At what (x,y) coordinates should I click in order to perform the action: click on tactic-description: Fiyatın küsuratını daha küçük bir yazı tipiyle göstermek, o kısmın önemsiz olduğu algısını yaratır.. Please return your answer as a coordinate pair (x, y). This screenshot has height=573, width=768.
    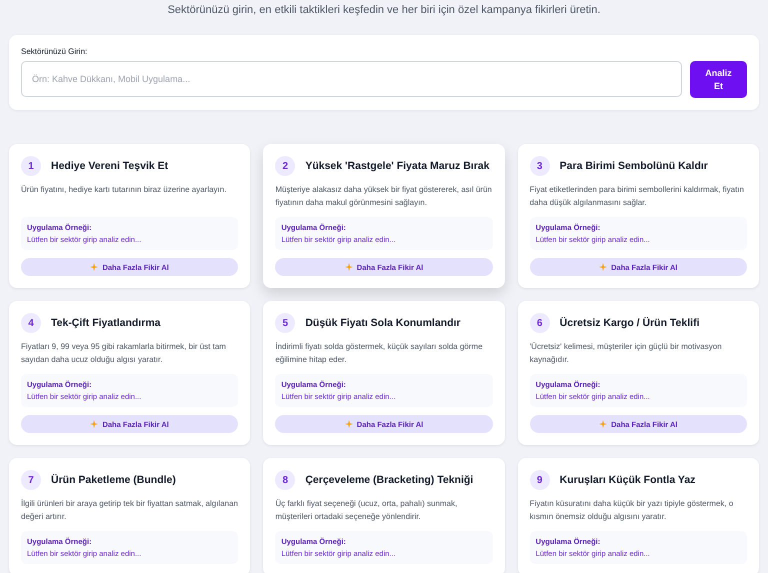
    Looking at the image, I should click on (632, 510).